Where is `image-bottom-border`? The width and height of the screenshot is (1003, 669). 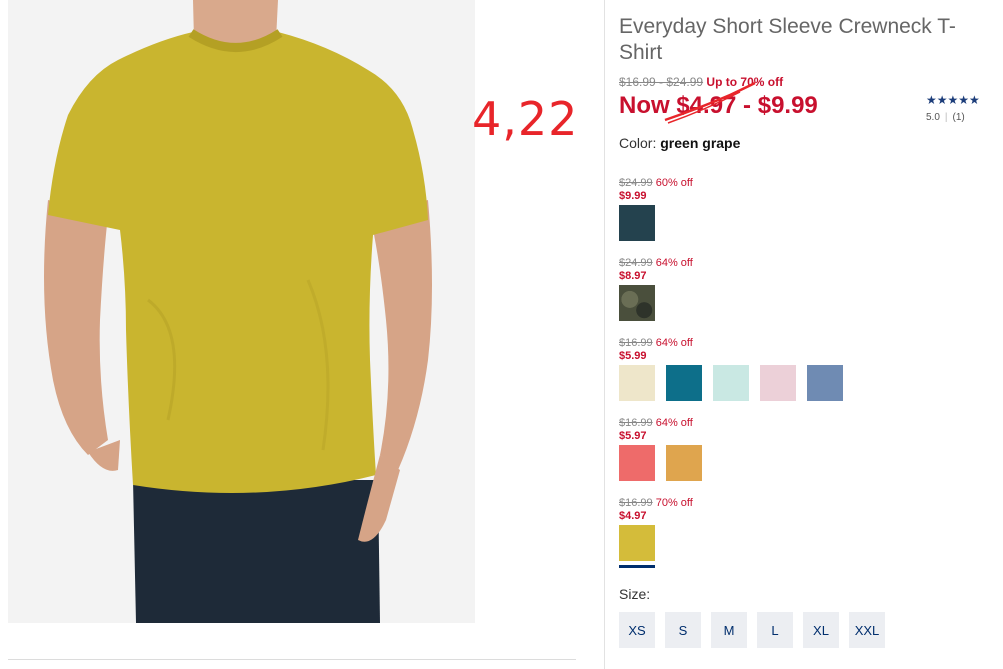
image-bottom-border is located at coordinates (292, 659).